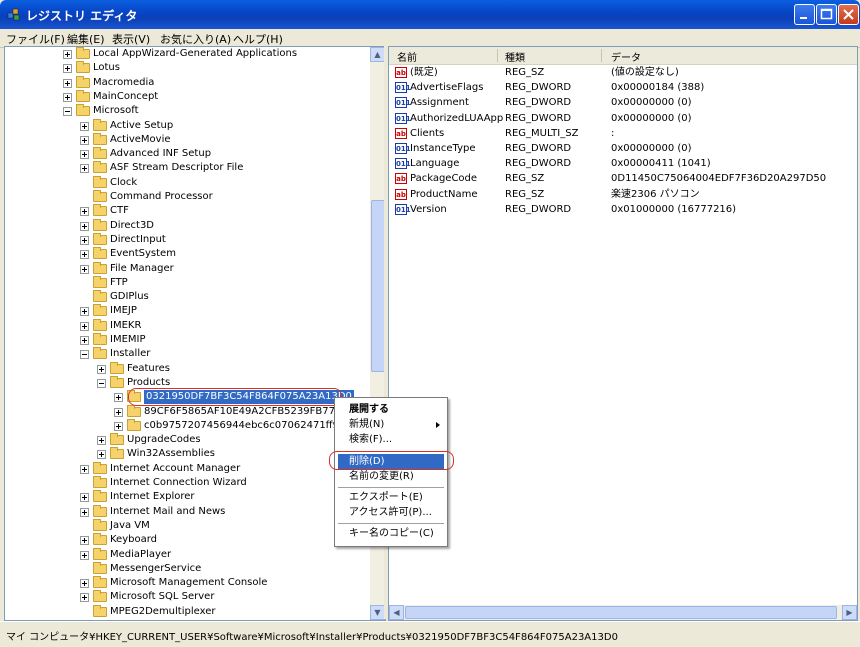  What do you see at coordinates (187, 183) in the screenshot?
I see `tree-node: Clock` at bounding box center [187, 183].